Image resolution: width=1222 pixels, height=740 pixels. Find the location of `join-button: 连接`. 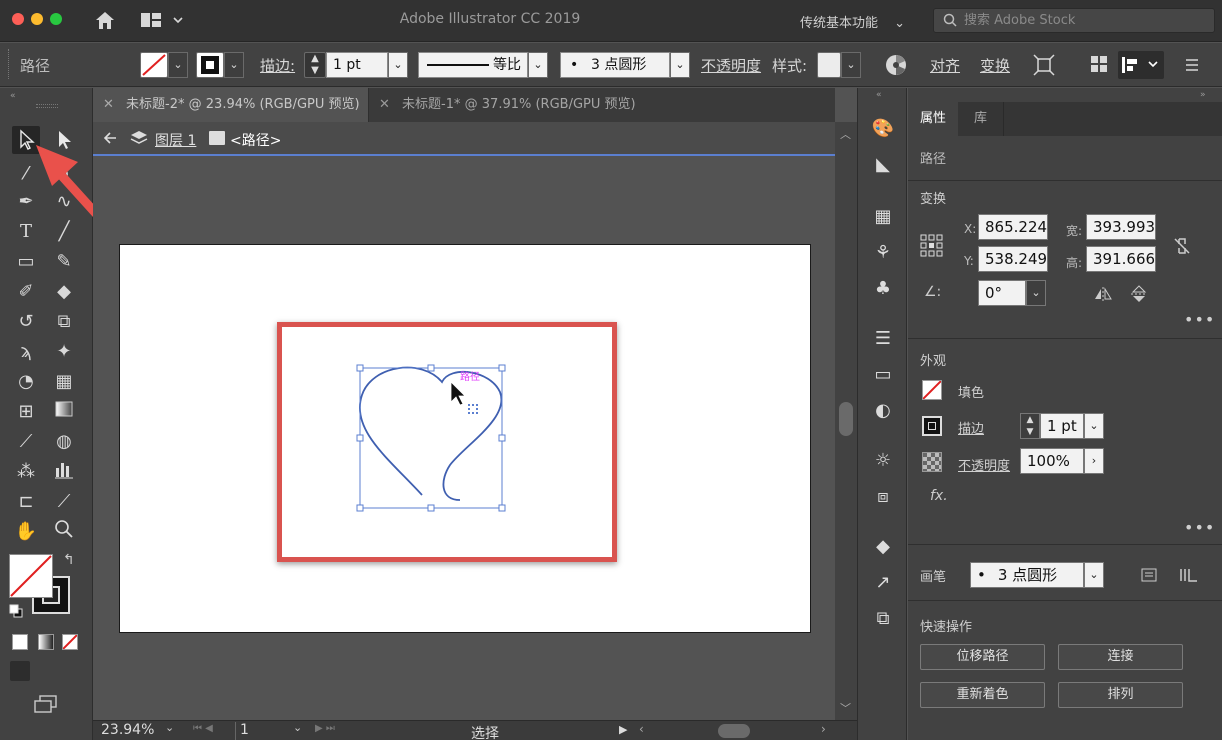

join-button: 连接 is located at coordinates (1120, 657).